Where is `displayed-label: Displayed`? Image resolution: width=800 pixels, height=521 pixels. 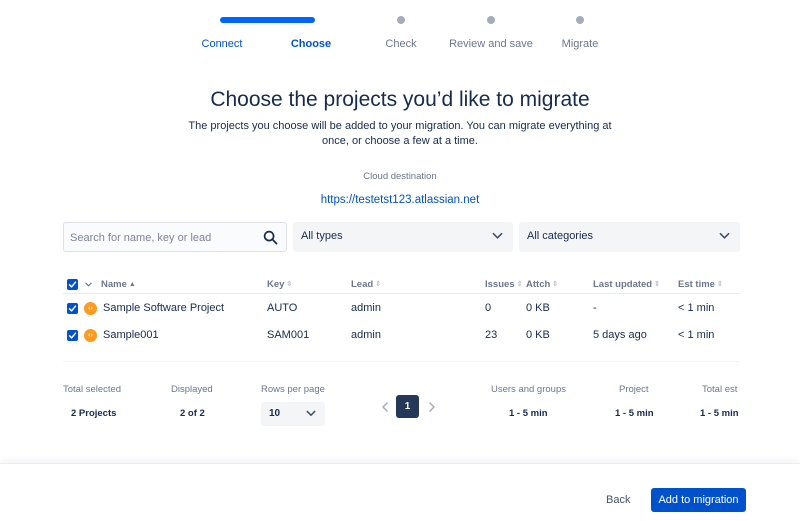
displayed-label: Displayed is located at coordinates (192, 389).